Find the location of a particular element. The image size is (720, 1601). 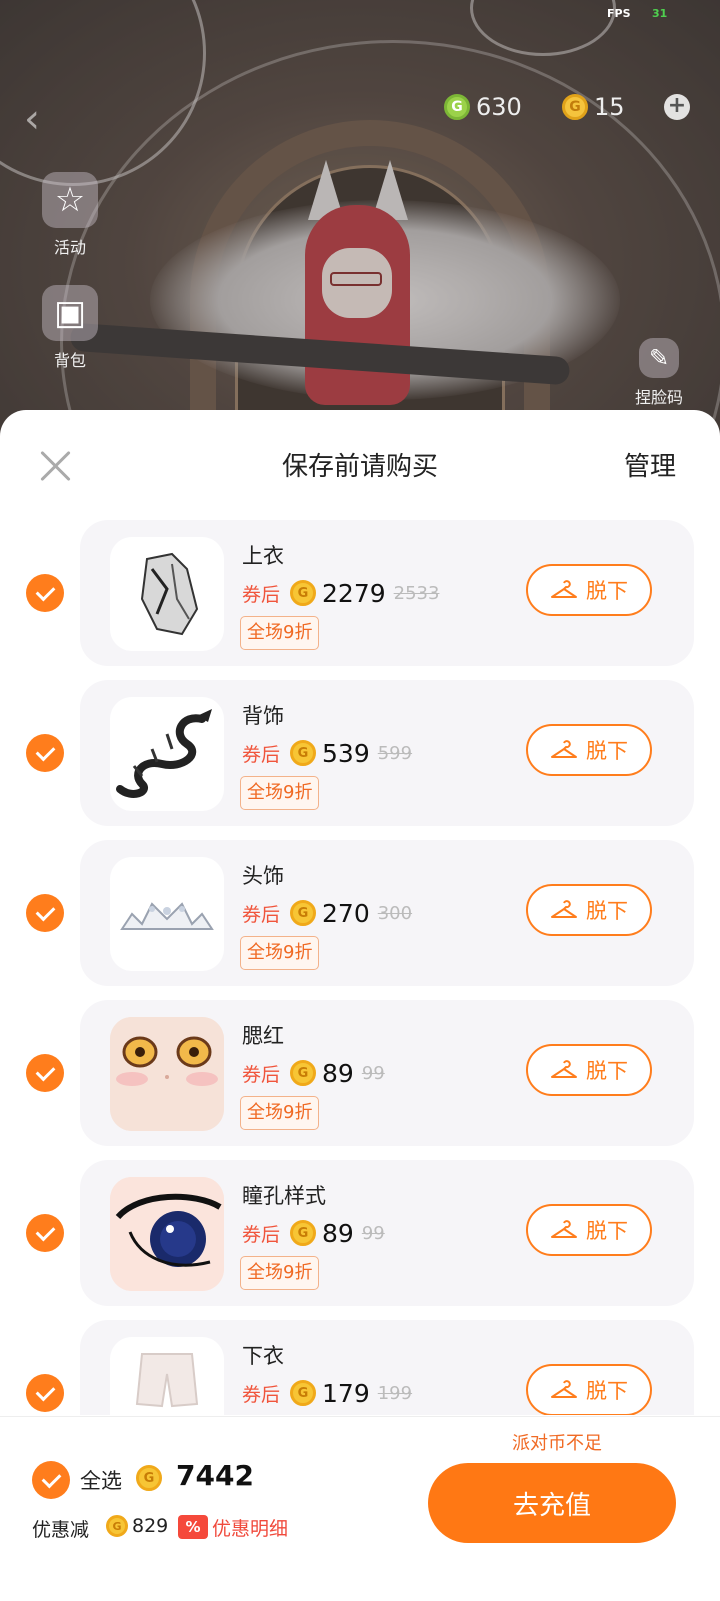

item-price: 270 is located at coordinates (346, 913).